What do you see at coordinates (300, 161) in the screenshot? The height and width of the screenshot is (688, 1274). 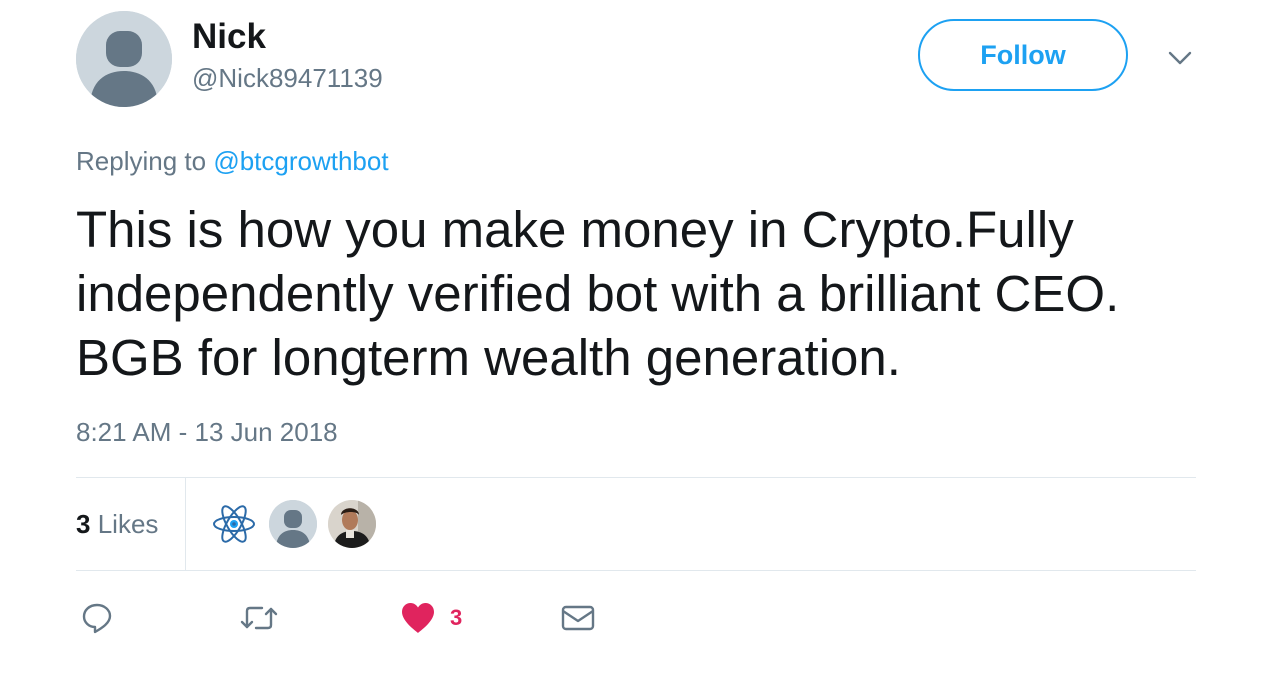 I see `reply-mention-link: @btcgrowthbot` at bounding box center [300, 161].